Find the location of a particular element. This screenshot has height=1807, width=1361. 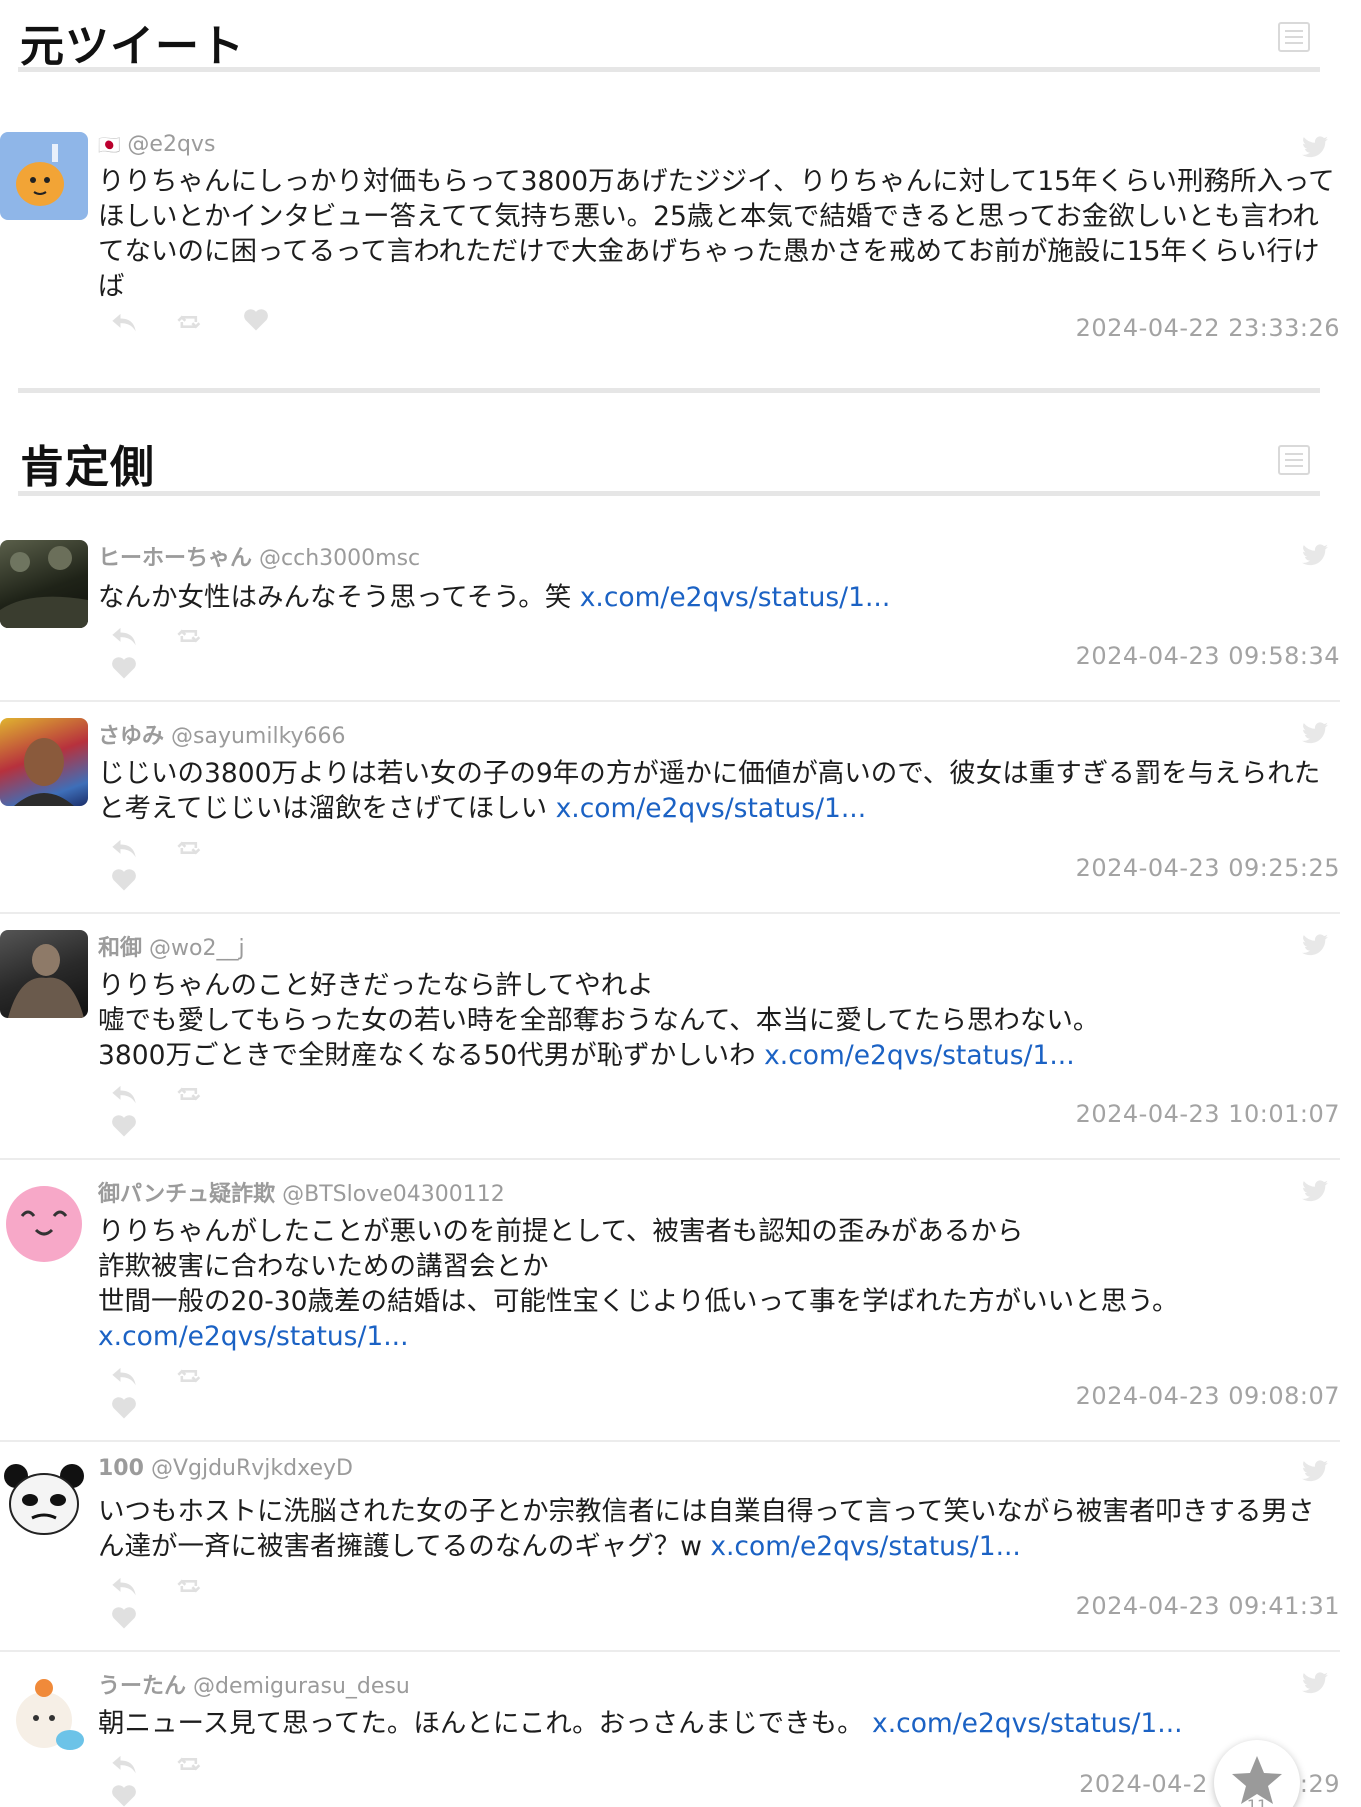

tweet-handle: @cch3000msc is located at coordinates (339, 558).